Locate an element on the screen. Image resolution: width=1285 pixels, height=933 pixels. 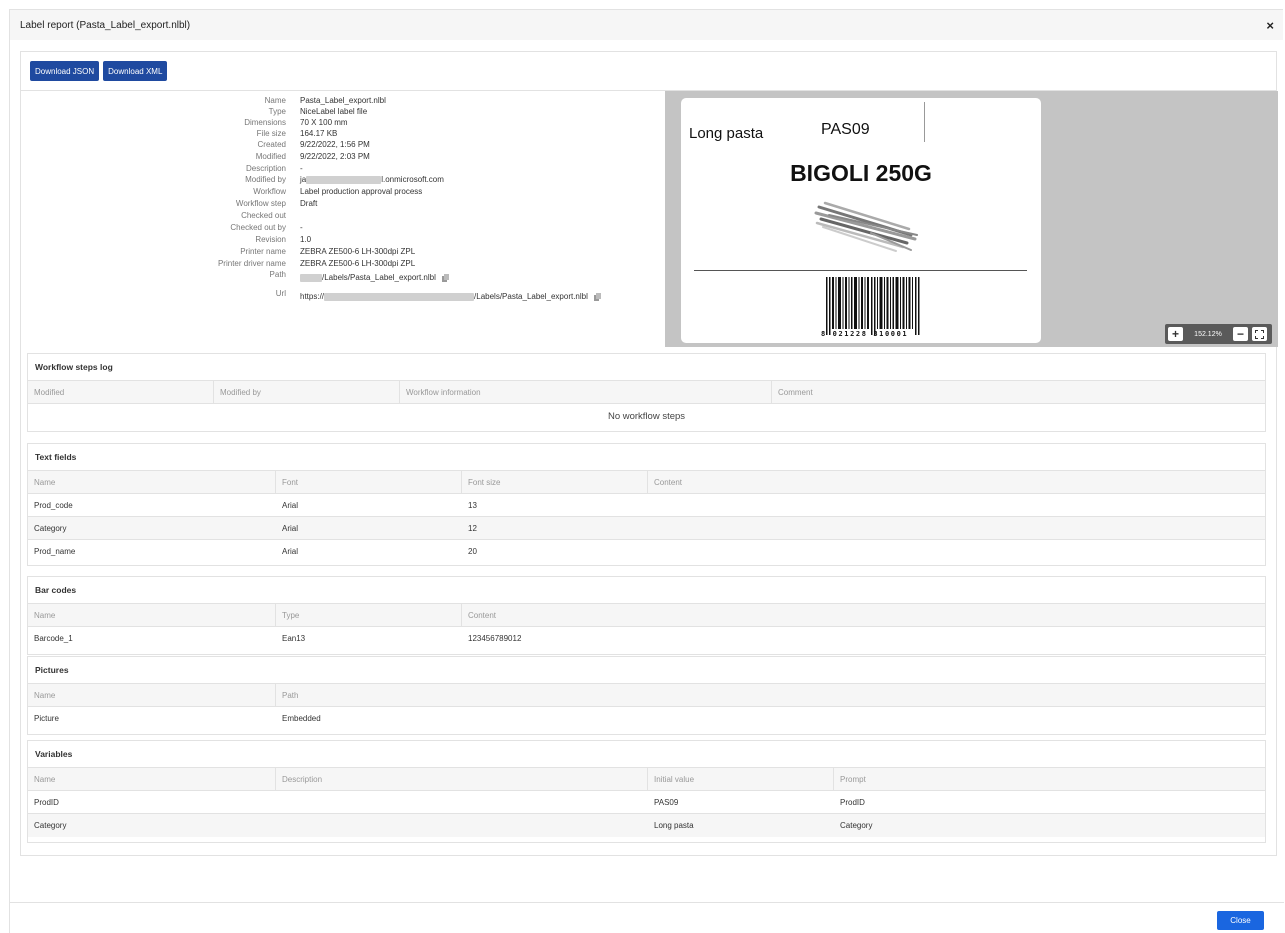
table-row: Category Long pasta Category is located at coordinates (646, 825).